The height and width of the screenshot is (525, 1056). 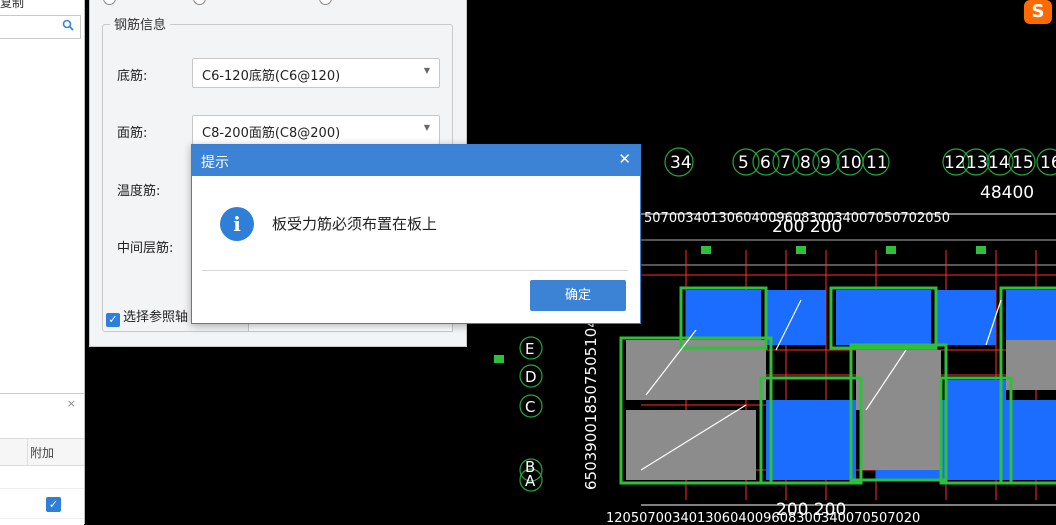 What do you see at coordinates (805, 163) in the screenshot?
I see `axis-label: 8` at bounding box center [805, 163].